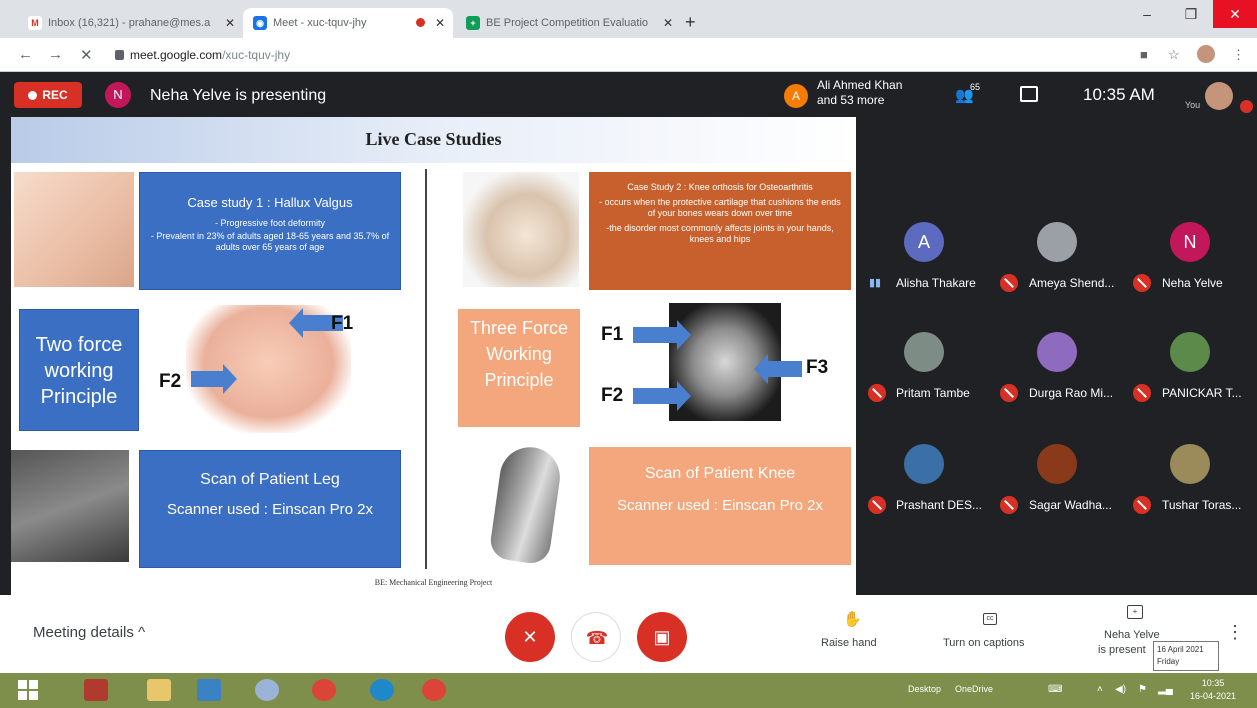 Image resolution: width=1257 pixels, height=708 pixels. What do you see at coordinates (118, 95) in the screenshot?
I see `presenter-avatar: N` at bounding box center [118, 95].